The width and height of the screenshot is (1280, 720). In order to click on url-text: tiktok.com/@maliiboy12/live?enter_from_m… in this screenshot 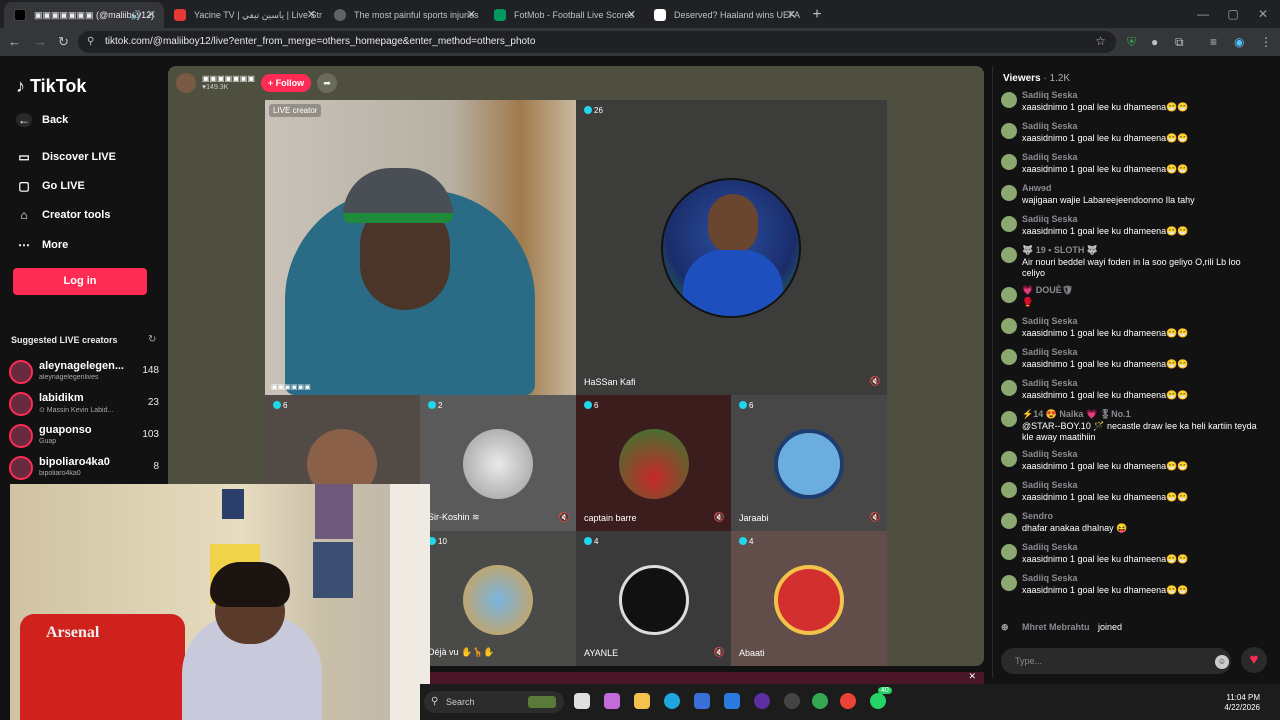, I will do `click(320, 42)`.